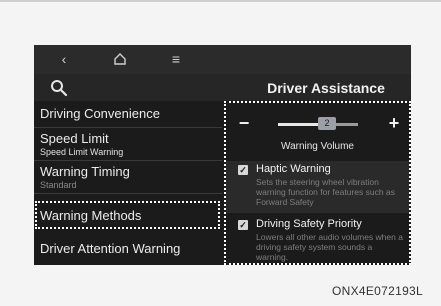 Image resolution: width=441 pixels, height=306 pixels. What do you see at coordinates (394, 123) in the screenshot?
I see `volume-increase-button: +` at bounding box center [394, 123].